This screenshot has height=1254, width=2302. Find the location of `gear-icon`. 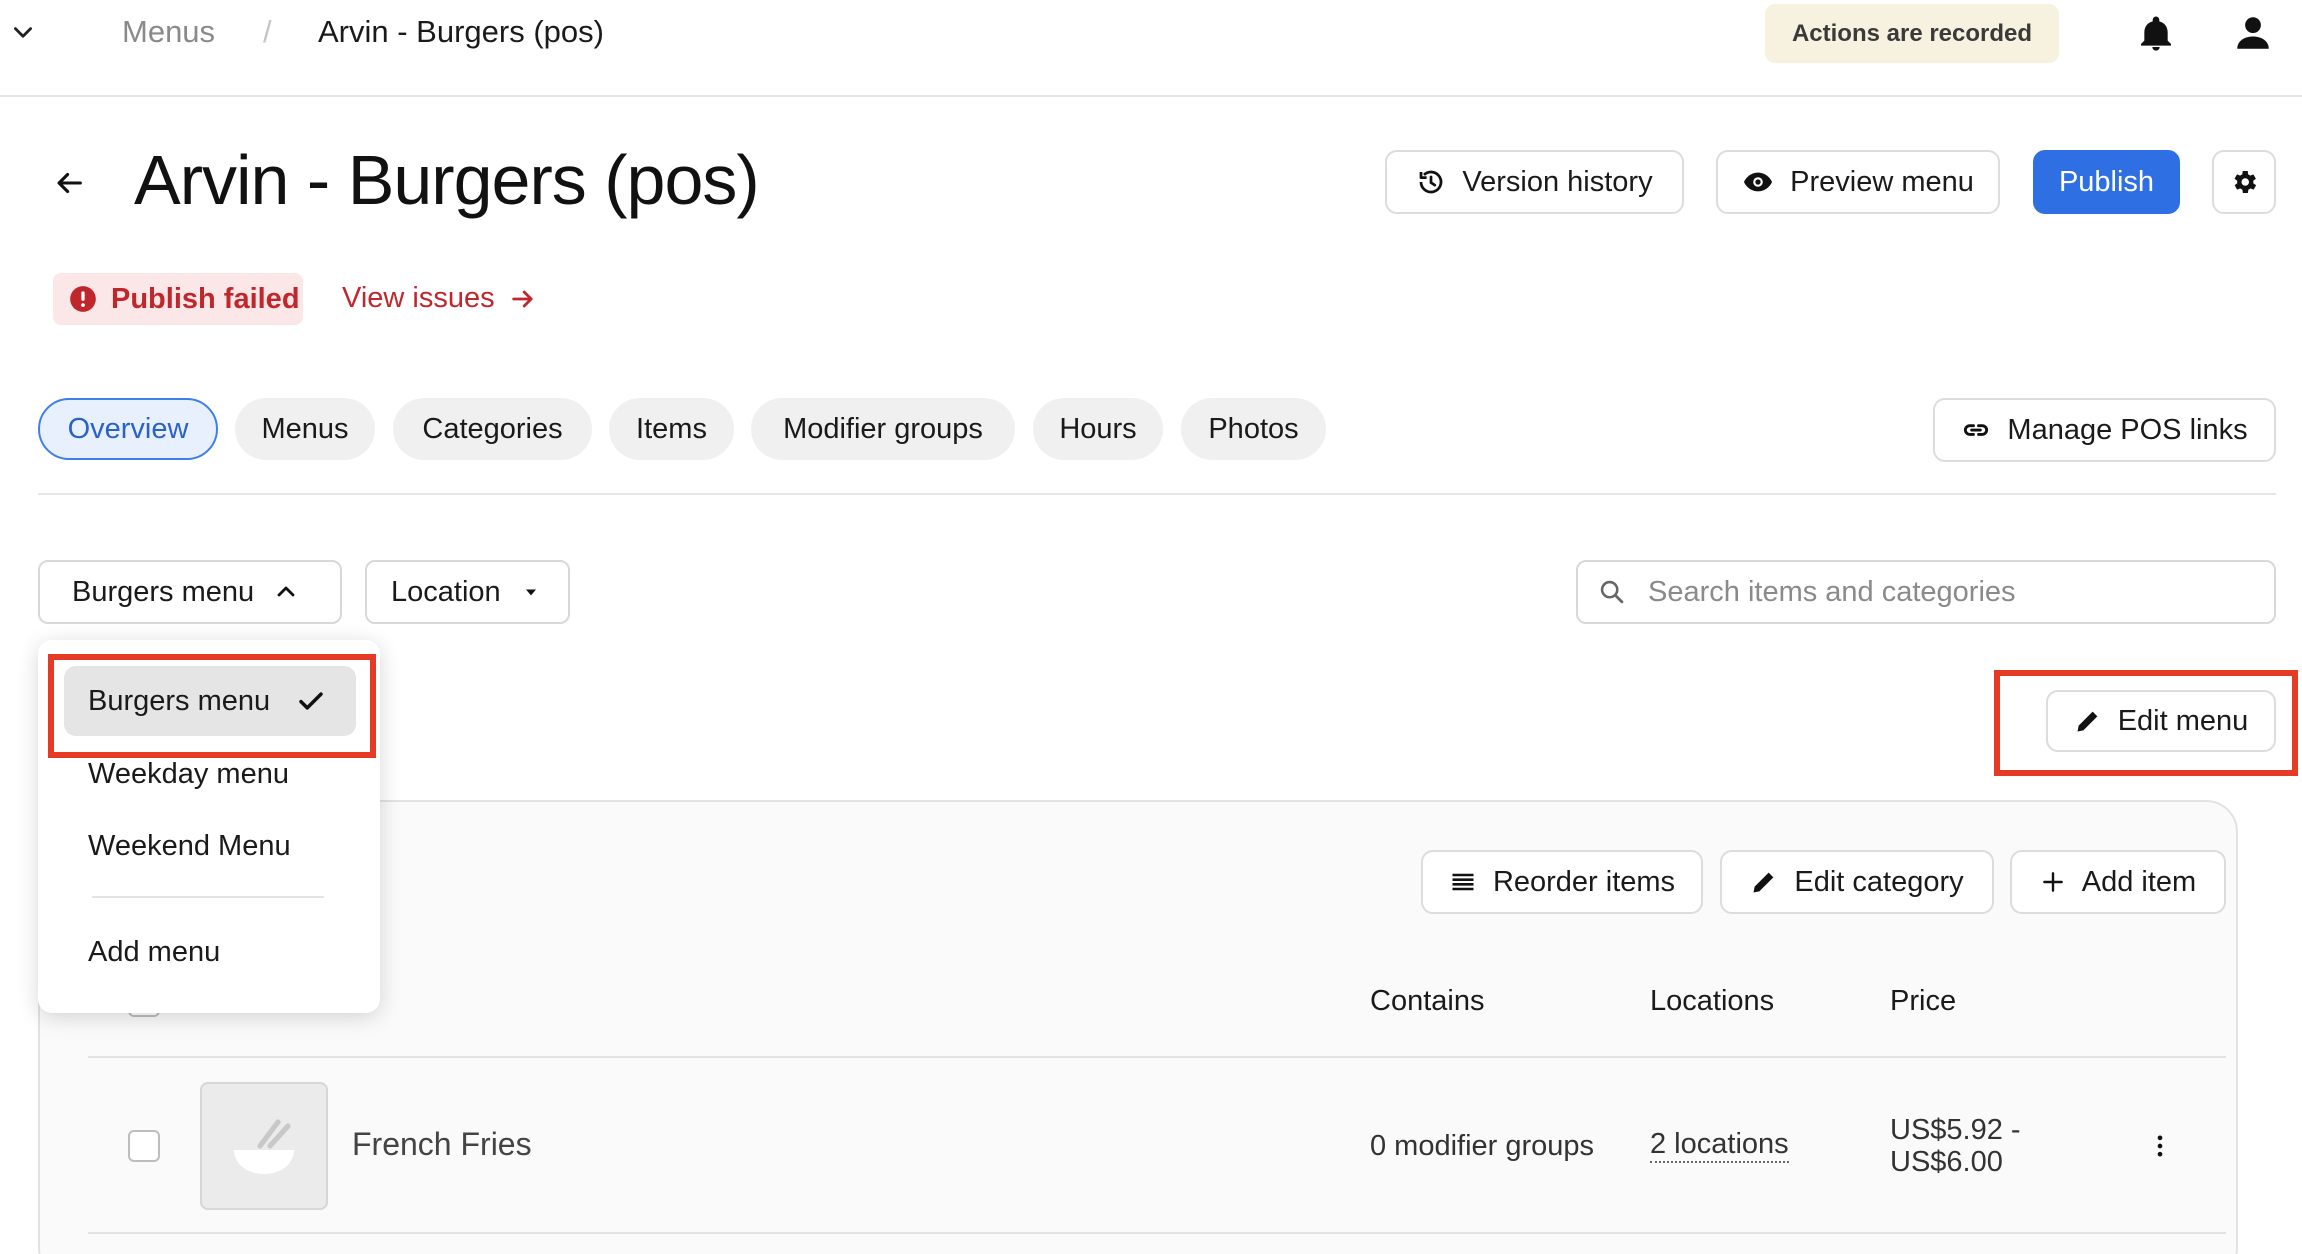

gear-icon is located at coordinates (2244, 182).